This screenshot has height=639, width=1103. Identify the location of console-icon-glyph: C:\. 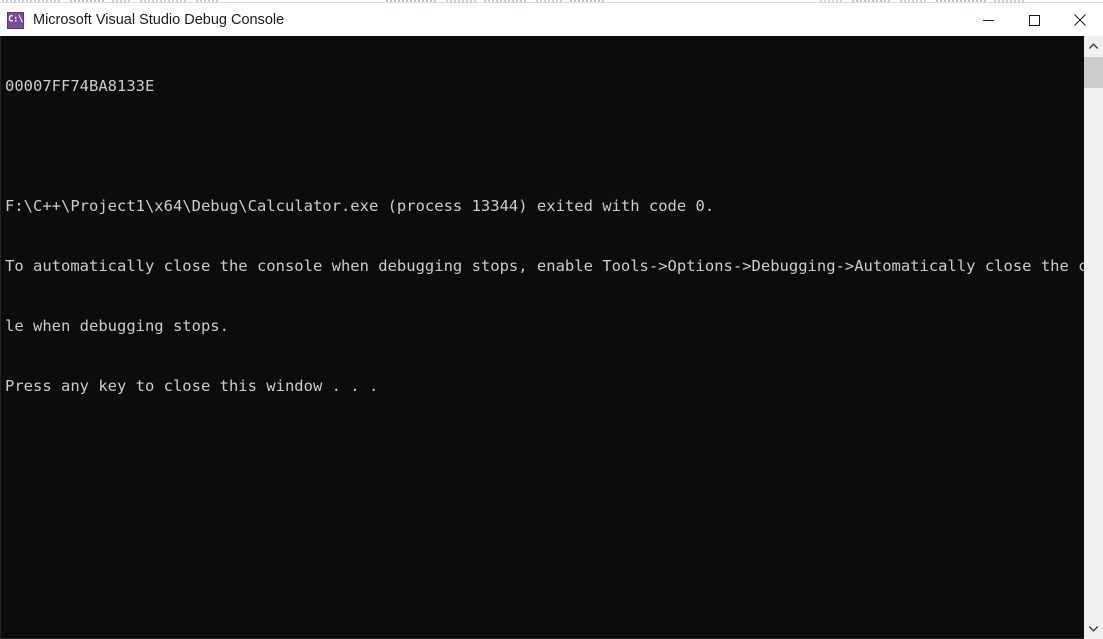
(15, 19).